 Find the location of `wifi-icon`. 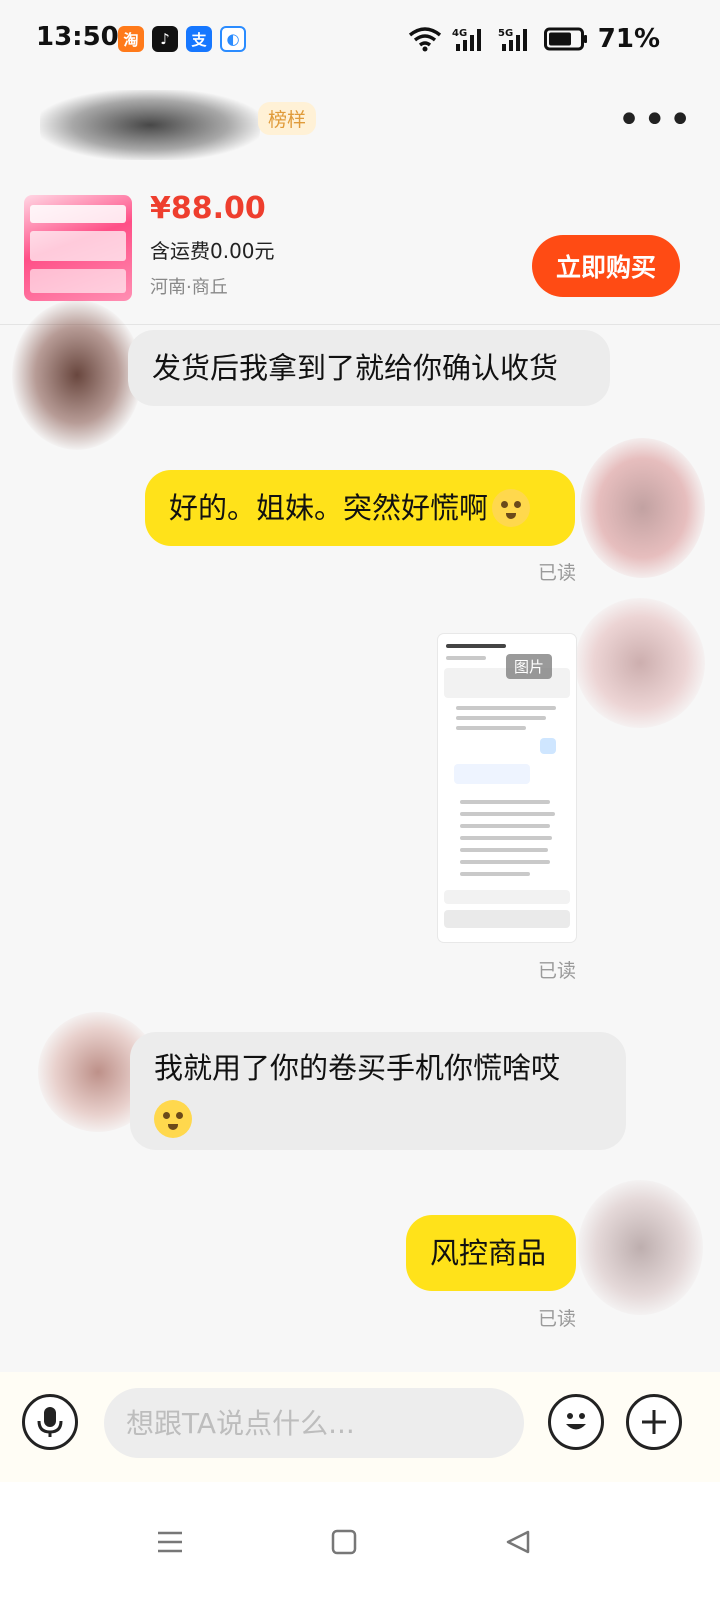

wifi-icon is located at coordinates (424, 39).